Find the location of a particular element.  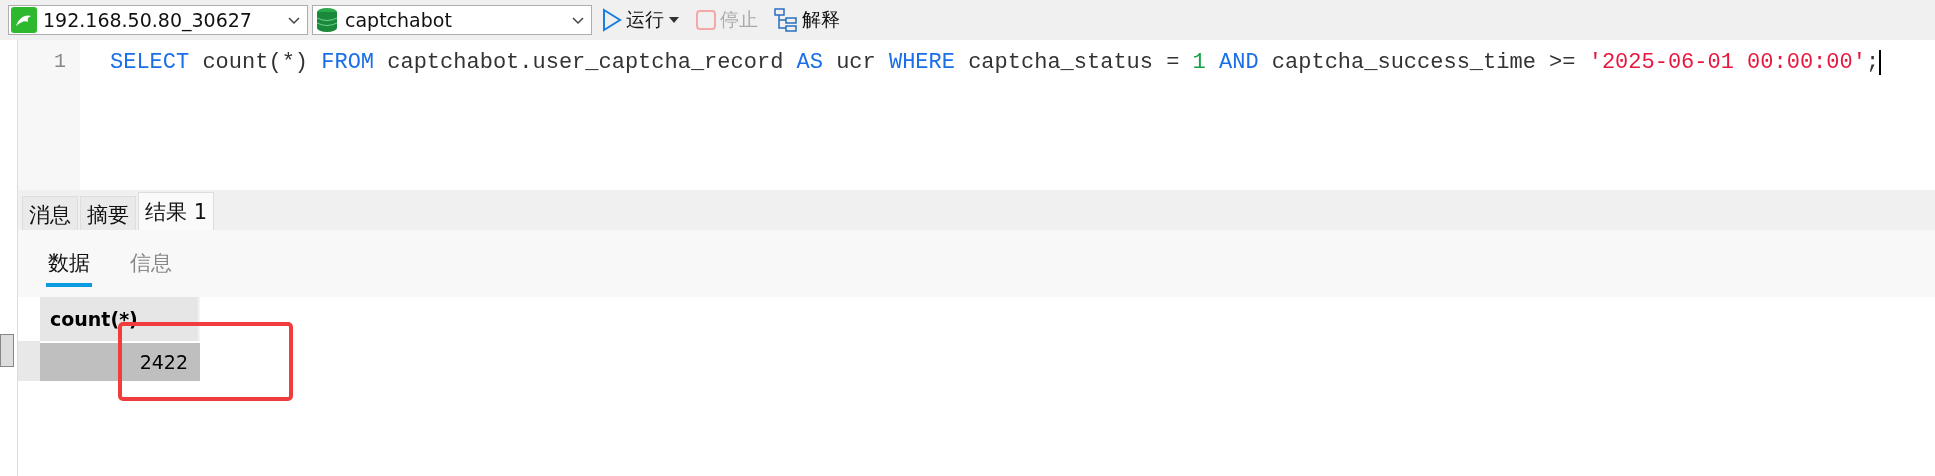

connection-dropdown: 192.168.50.80_30627 is located at coordinates (158, 20).